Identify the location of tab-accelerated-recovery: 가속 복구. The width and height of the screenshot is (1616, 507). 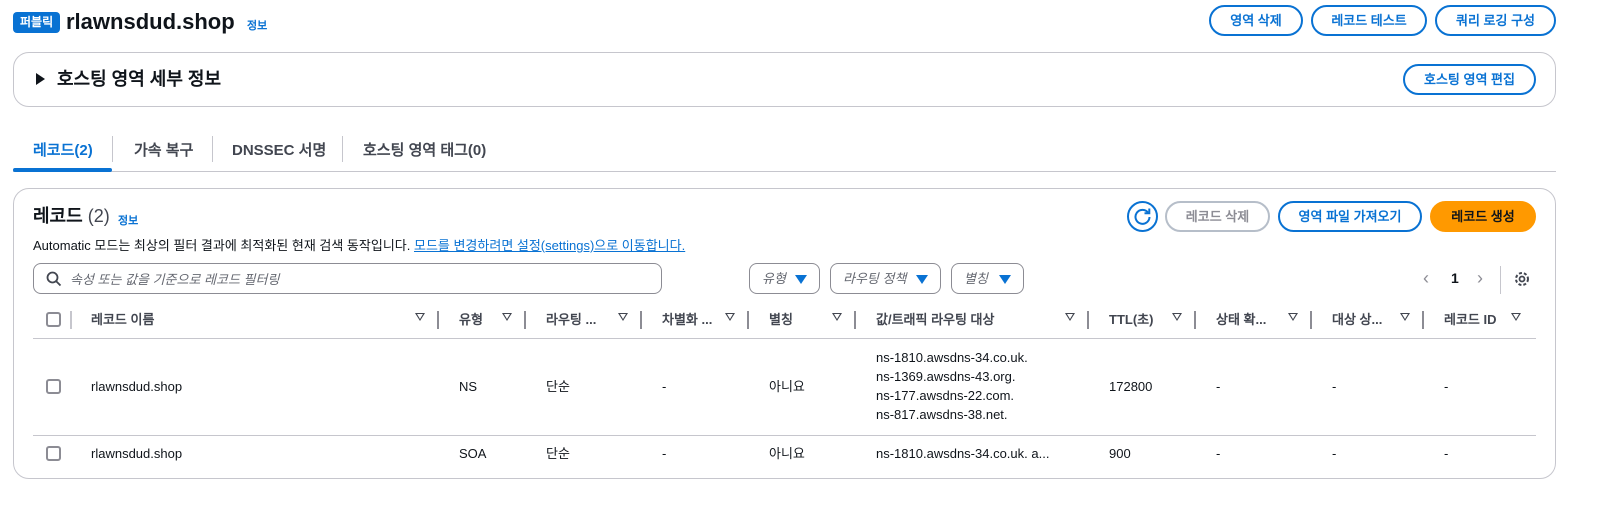
(163, 157).